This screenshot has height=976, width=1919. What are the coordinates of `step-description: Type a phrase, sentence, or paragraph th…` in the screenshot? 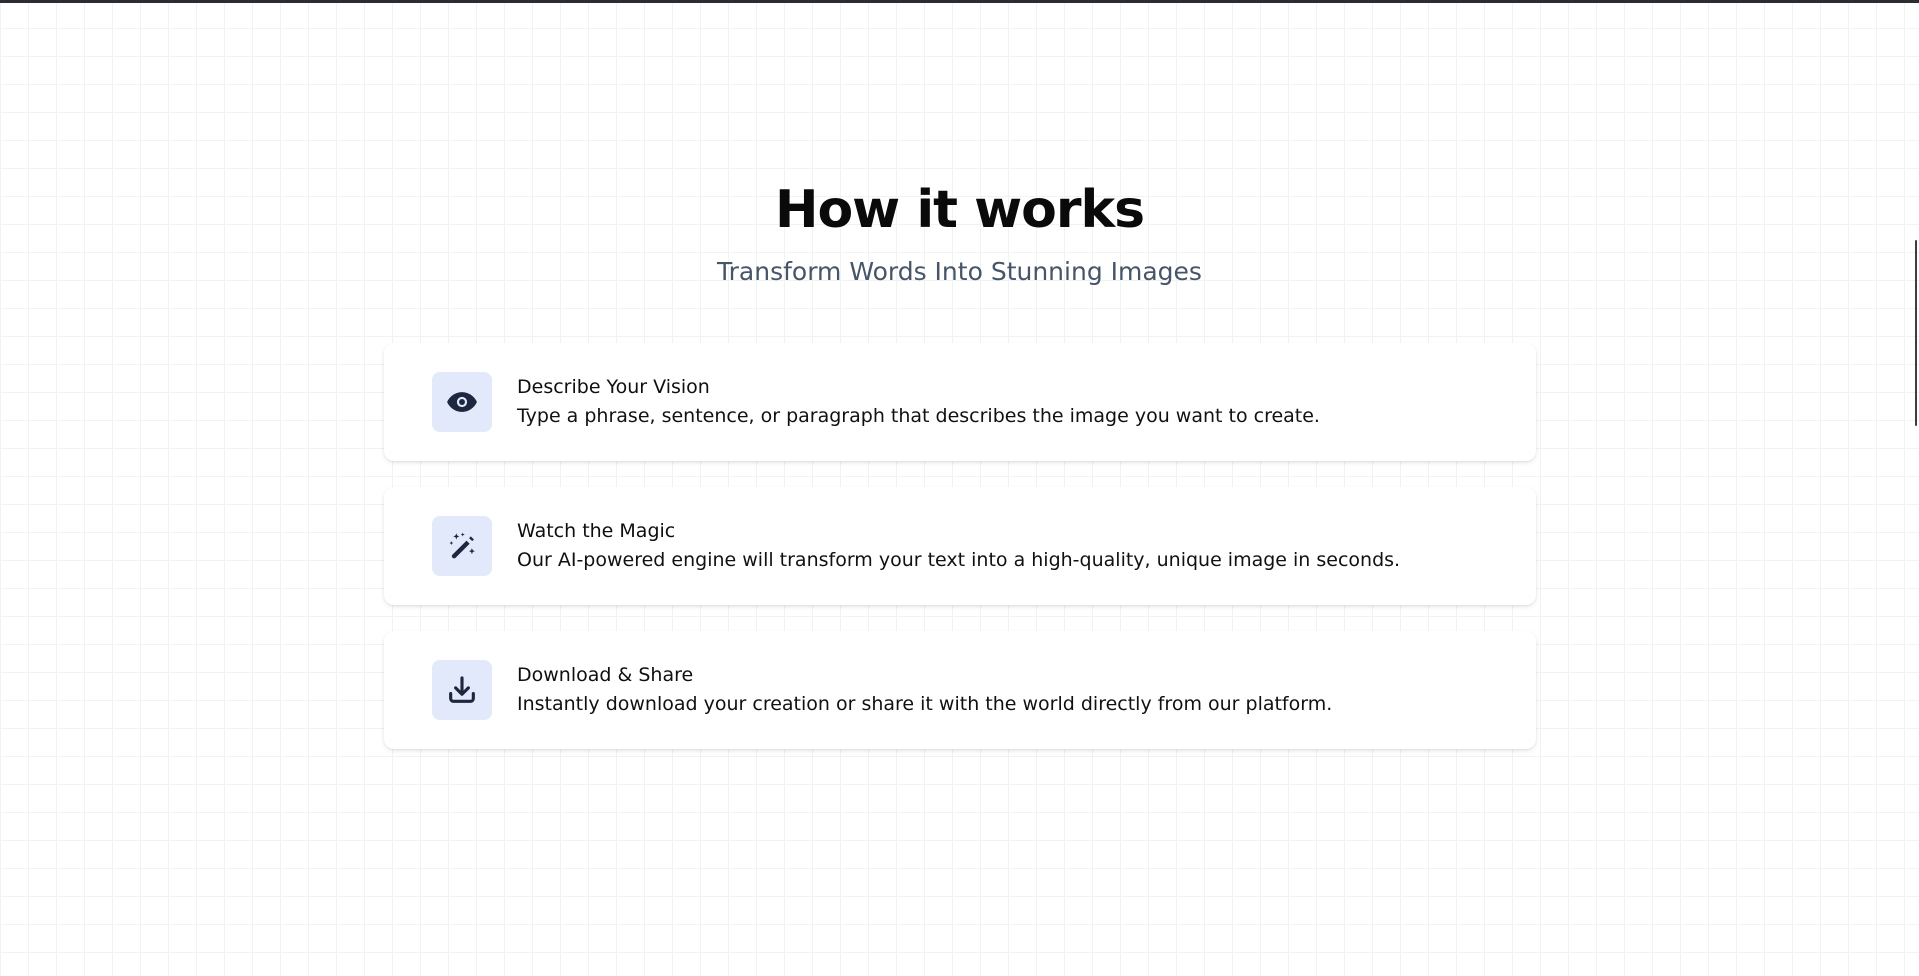 It's located at (918, 416).